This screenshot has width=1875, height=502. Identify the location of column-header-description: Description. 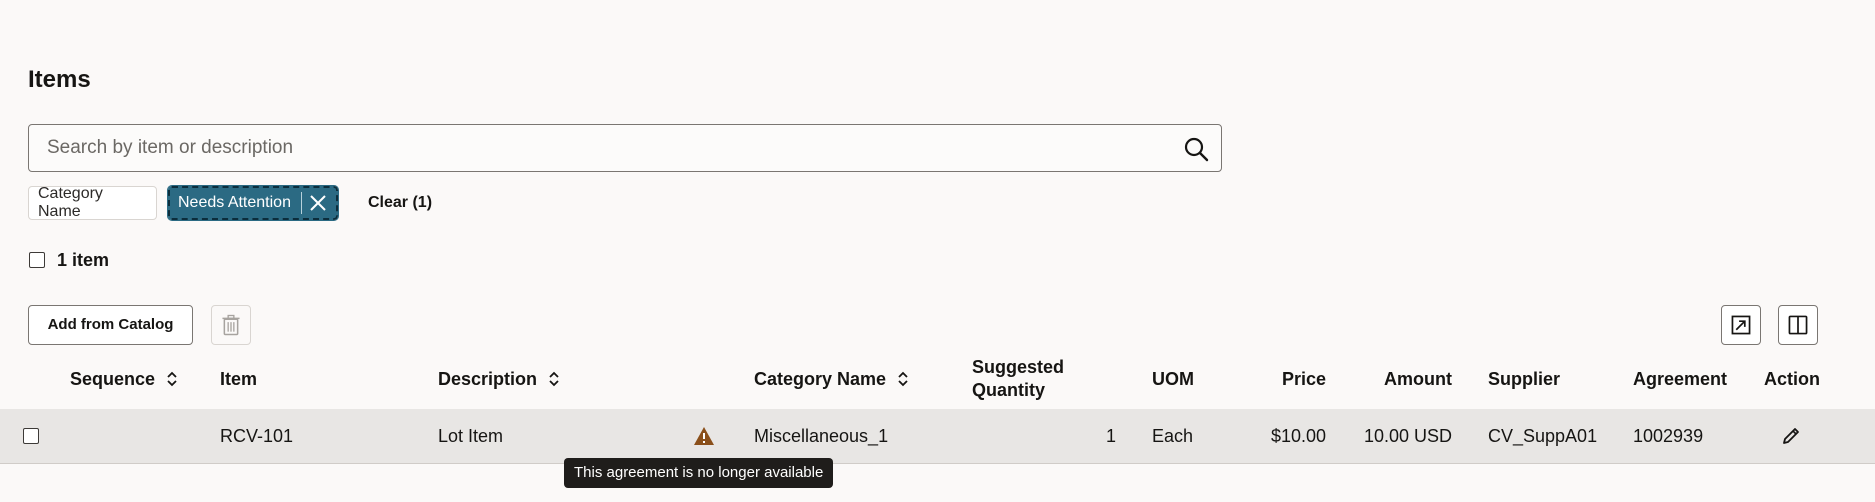
(499, 379).